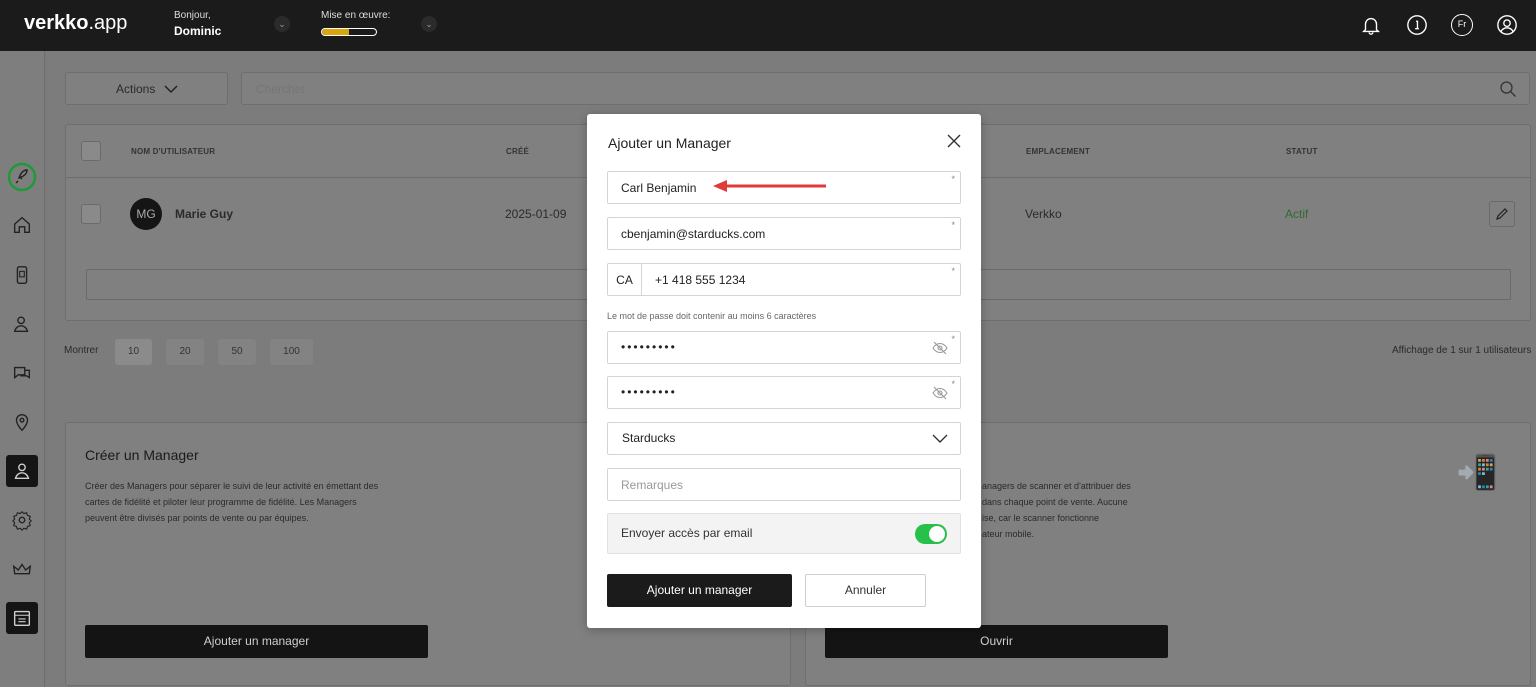 This screenshot has height=687, width=1536. What do you see at coordinates (75, 23) in the screenshot?
I see `app-logo: verkko.app` at bounding box center [75, 23].